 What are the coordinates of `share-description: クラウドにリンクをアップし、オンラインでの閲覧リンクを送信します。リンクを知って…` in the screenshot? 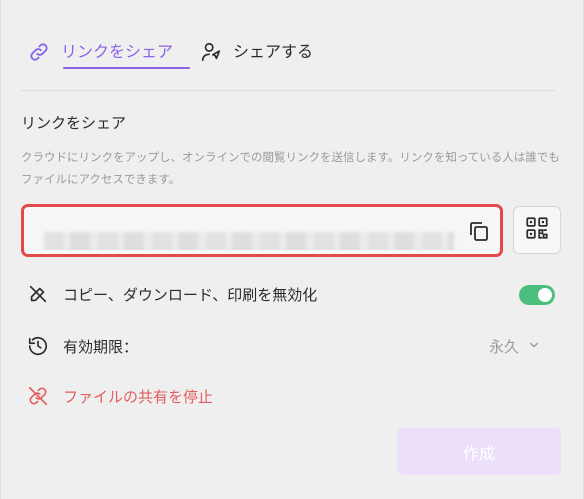 It's located at (290, 168).